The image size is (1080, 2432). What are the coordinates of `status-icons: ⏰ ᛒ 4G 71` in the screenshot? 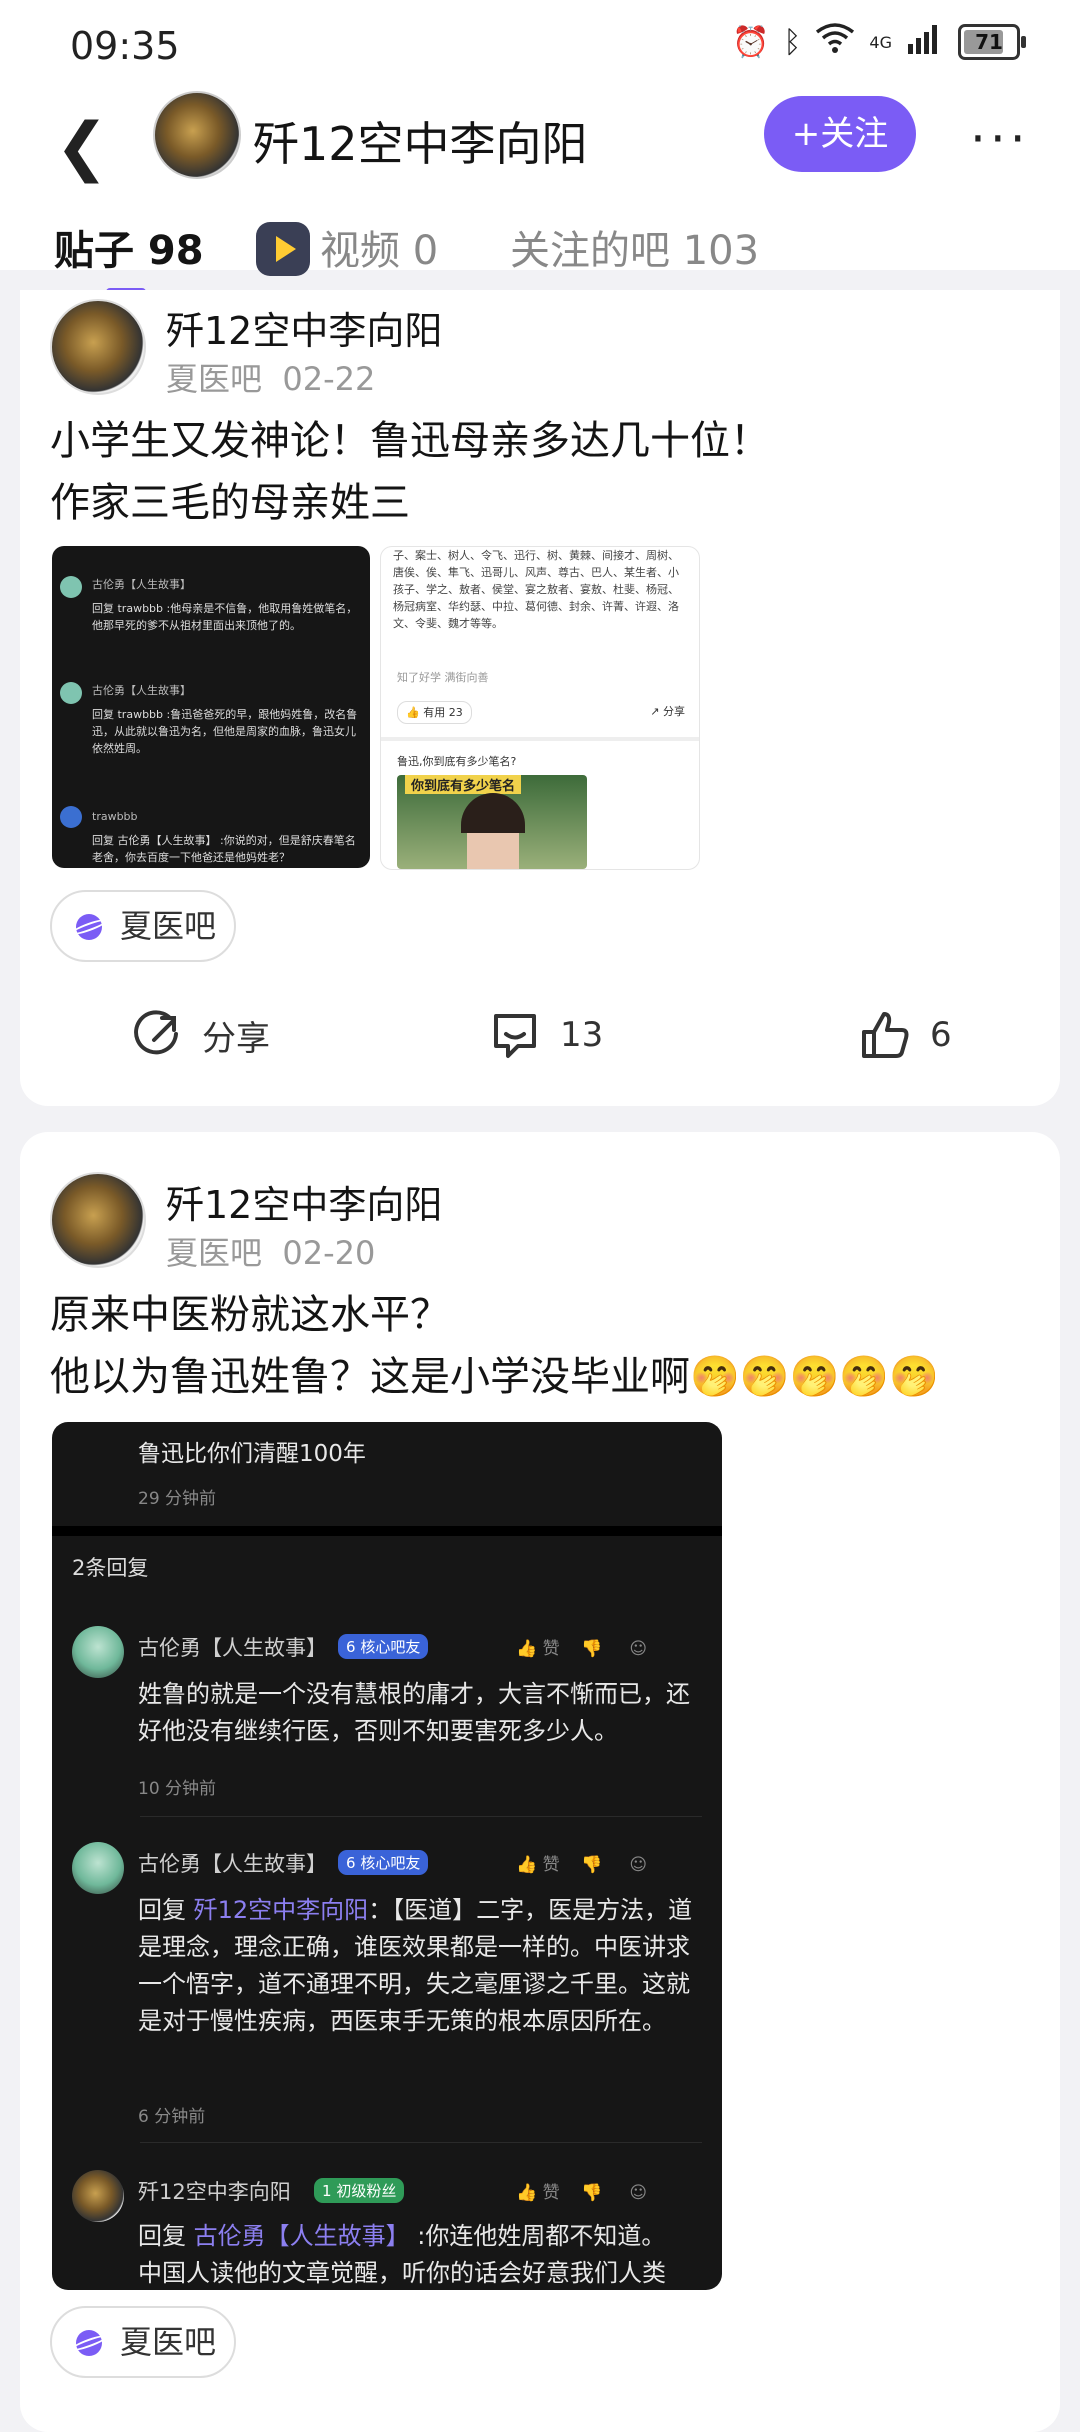 It's located at (879, 42).